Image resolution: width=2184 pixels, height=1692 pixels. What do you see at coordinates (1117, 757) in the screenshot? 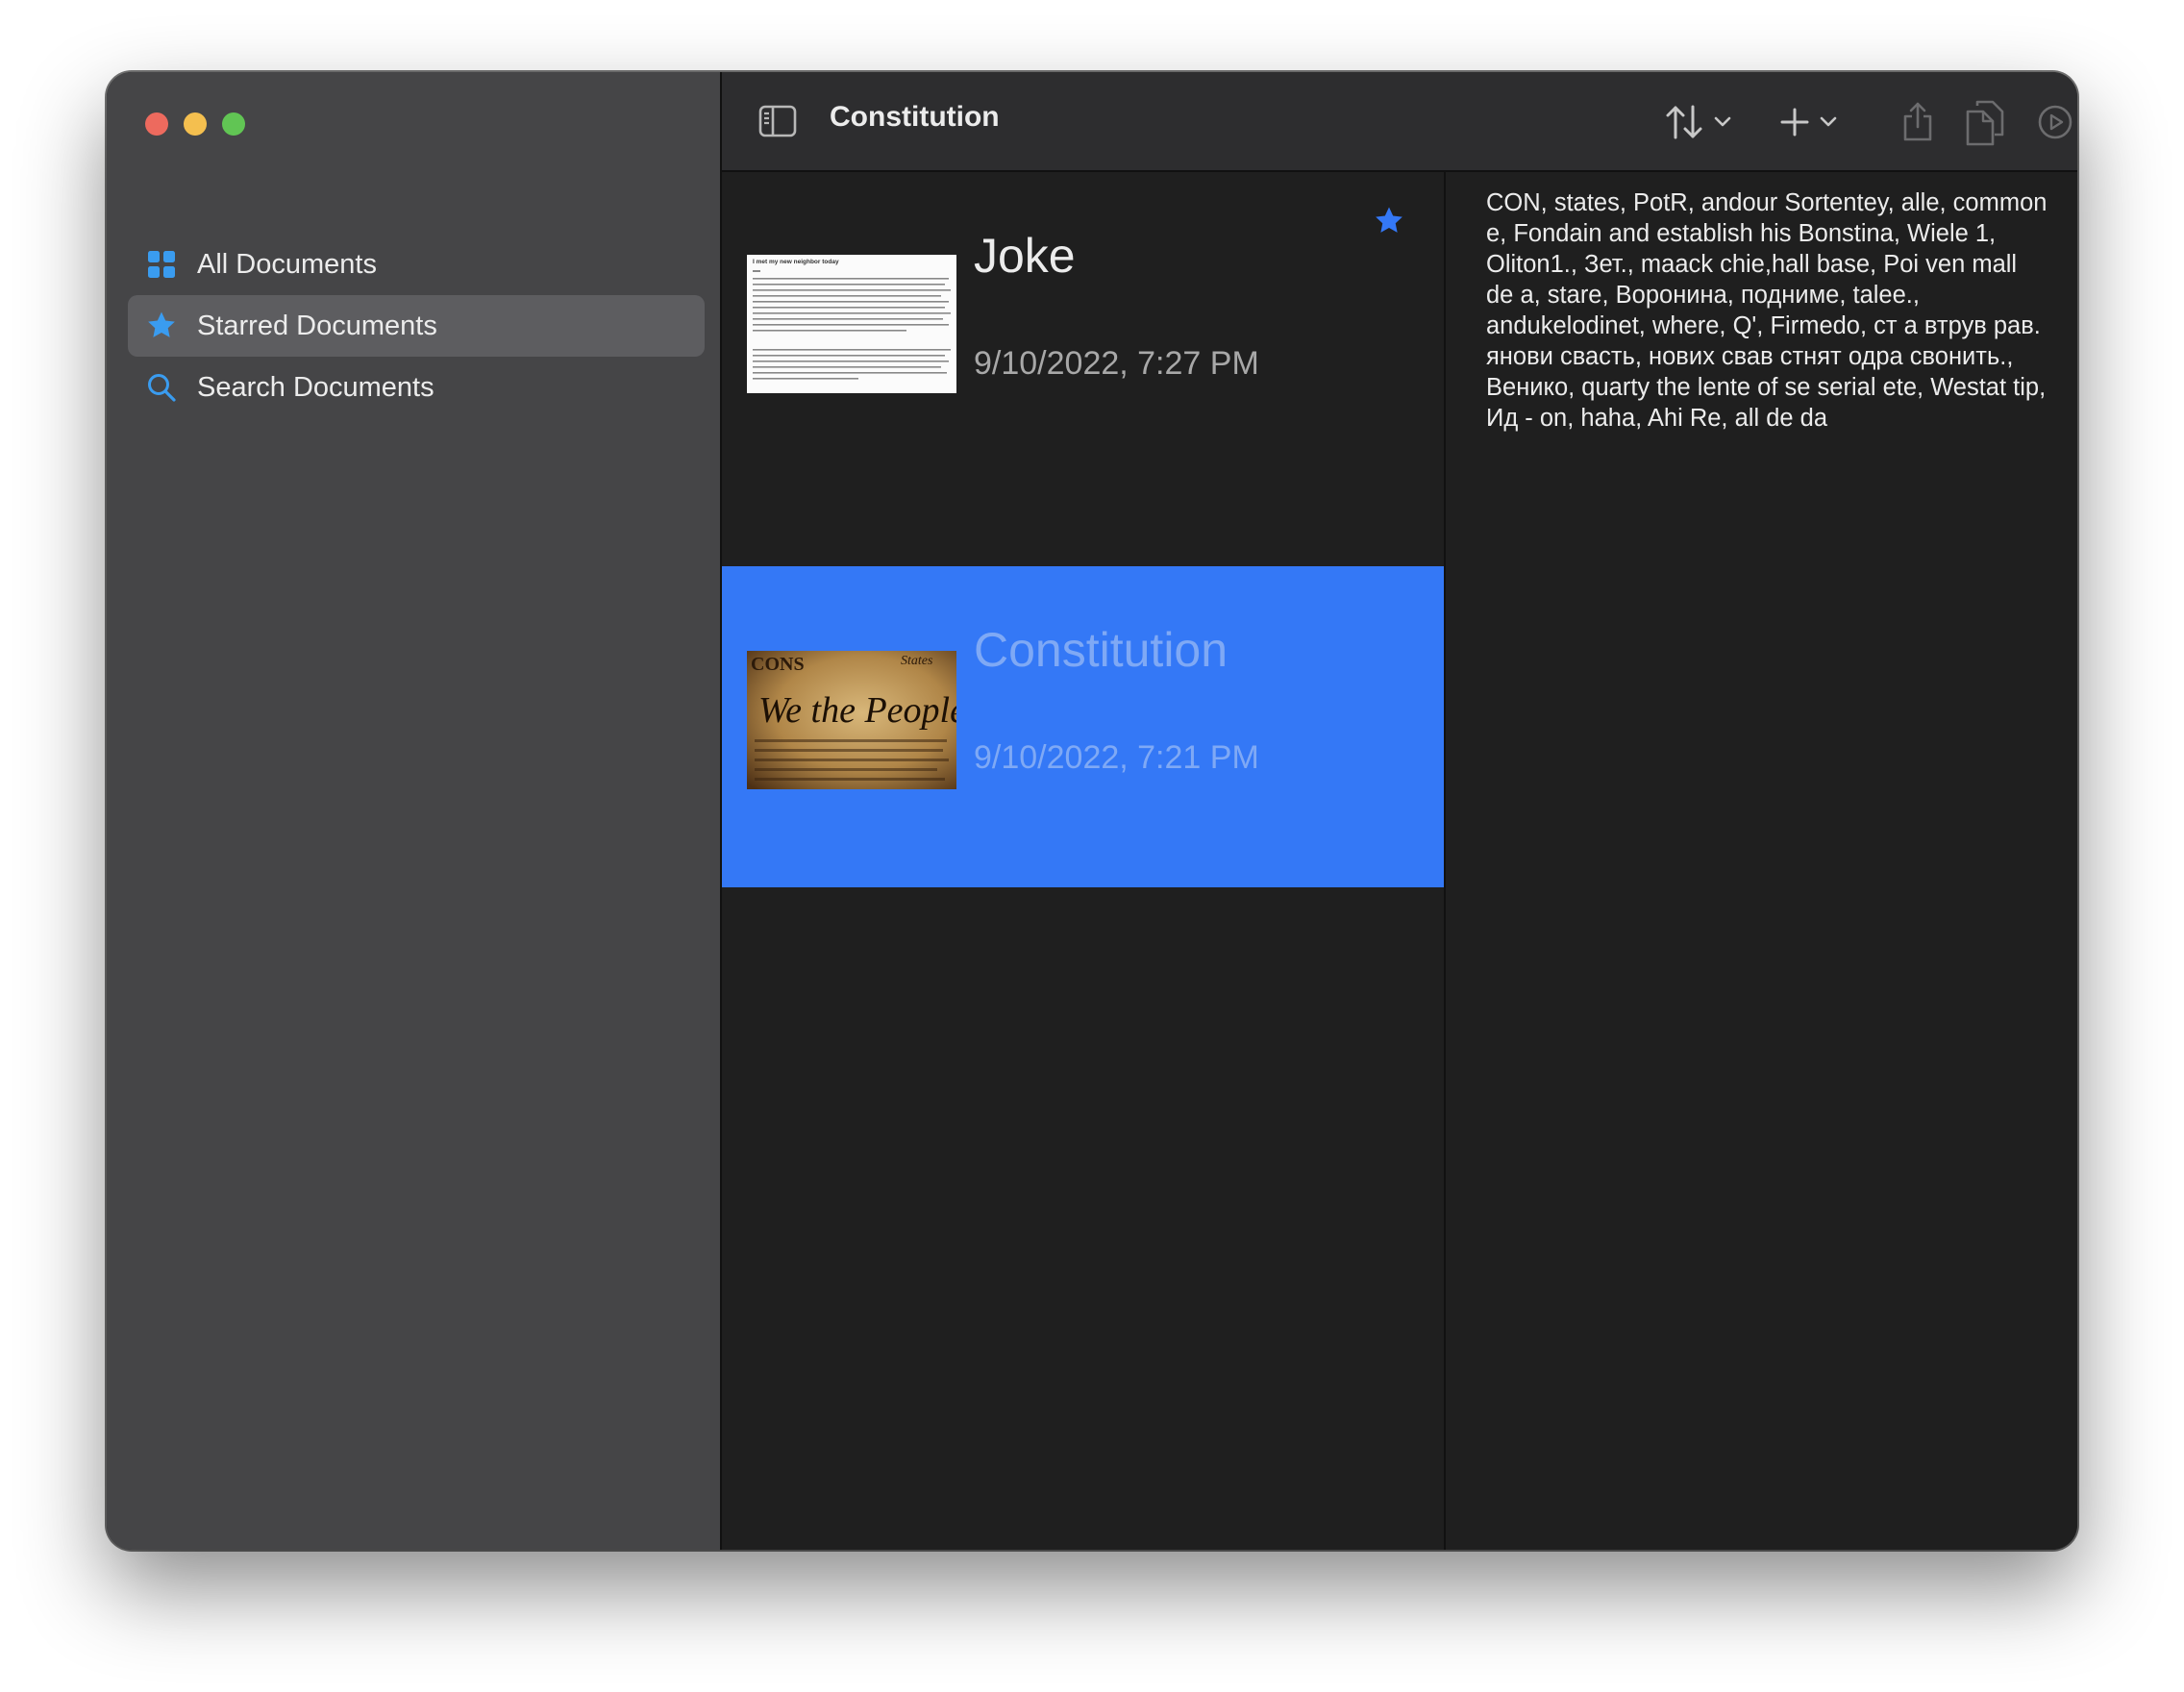
I see `document-date: 9/10/2022, 7:21 PM` at bounding box center [1117, 757].